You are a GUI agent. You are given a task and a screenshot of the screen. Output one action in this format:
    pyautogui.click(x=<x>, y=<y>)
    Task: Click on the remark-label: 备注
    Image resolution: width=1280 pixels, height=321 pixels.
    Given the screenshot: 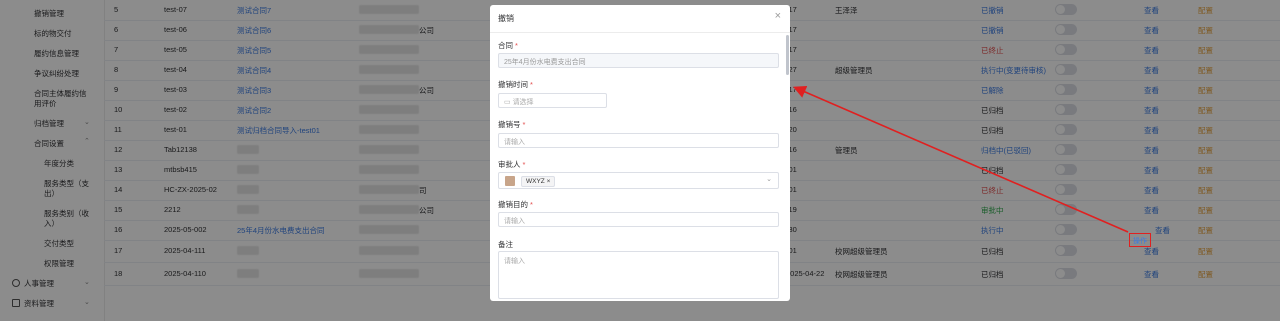 What is the action you would take?
    pyautogui.click(x=505, y=244)
    